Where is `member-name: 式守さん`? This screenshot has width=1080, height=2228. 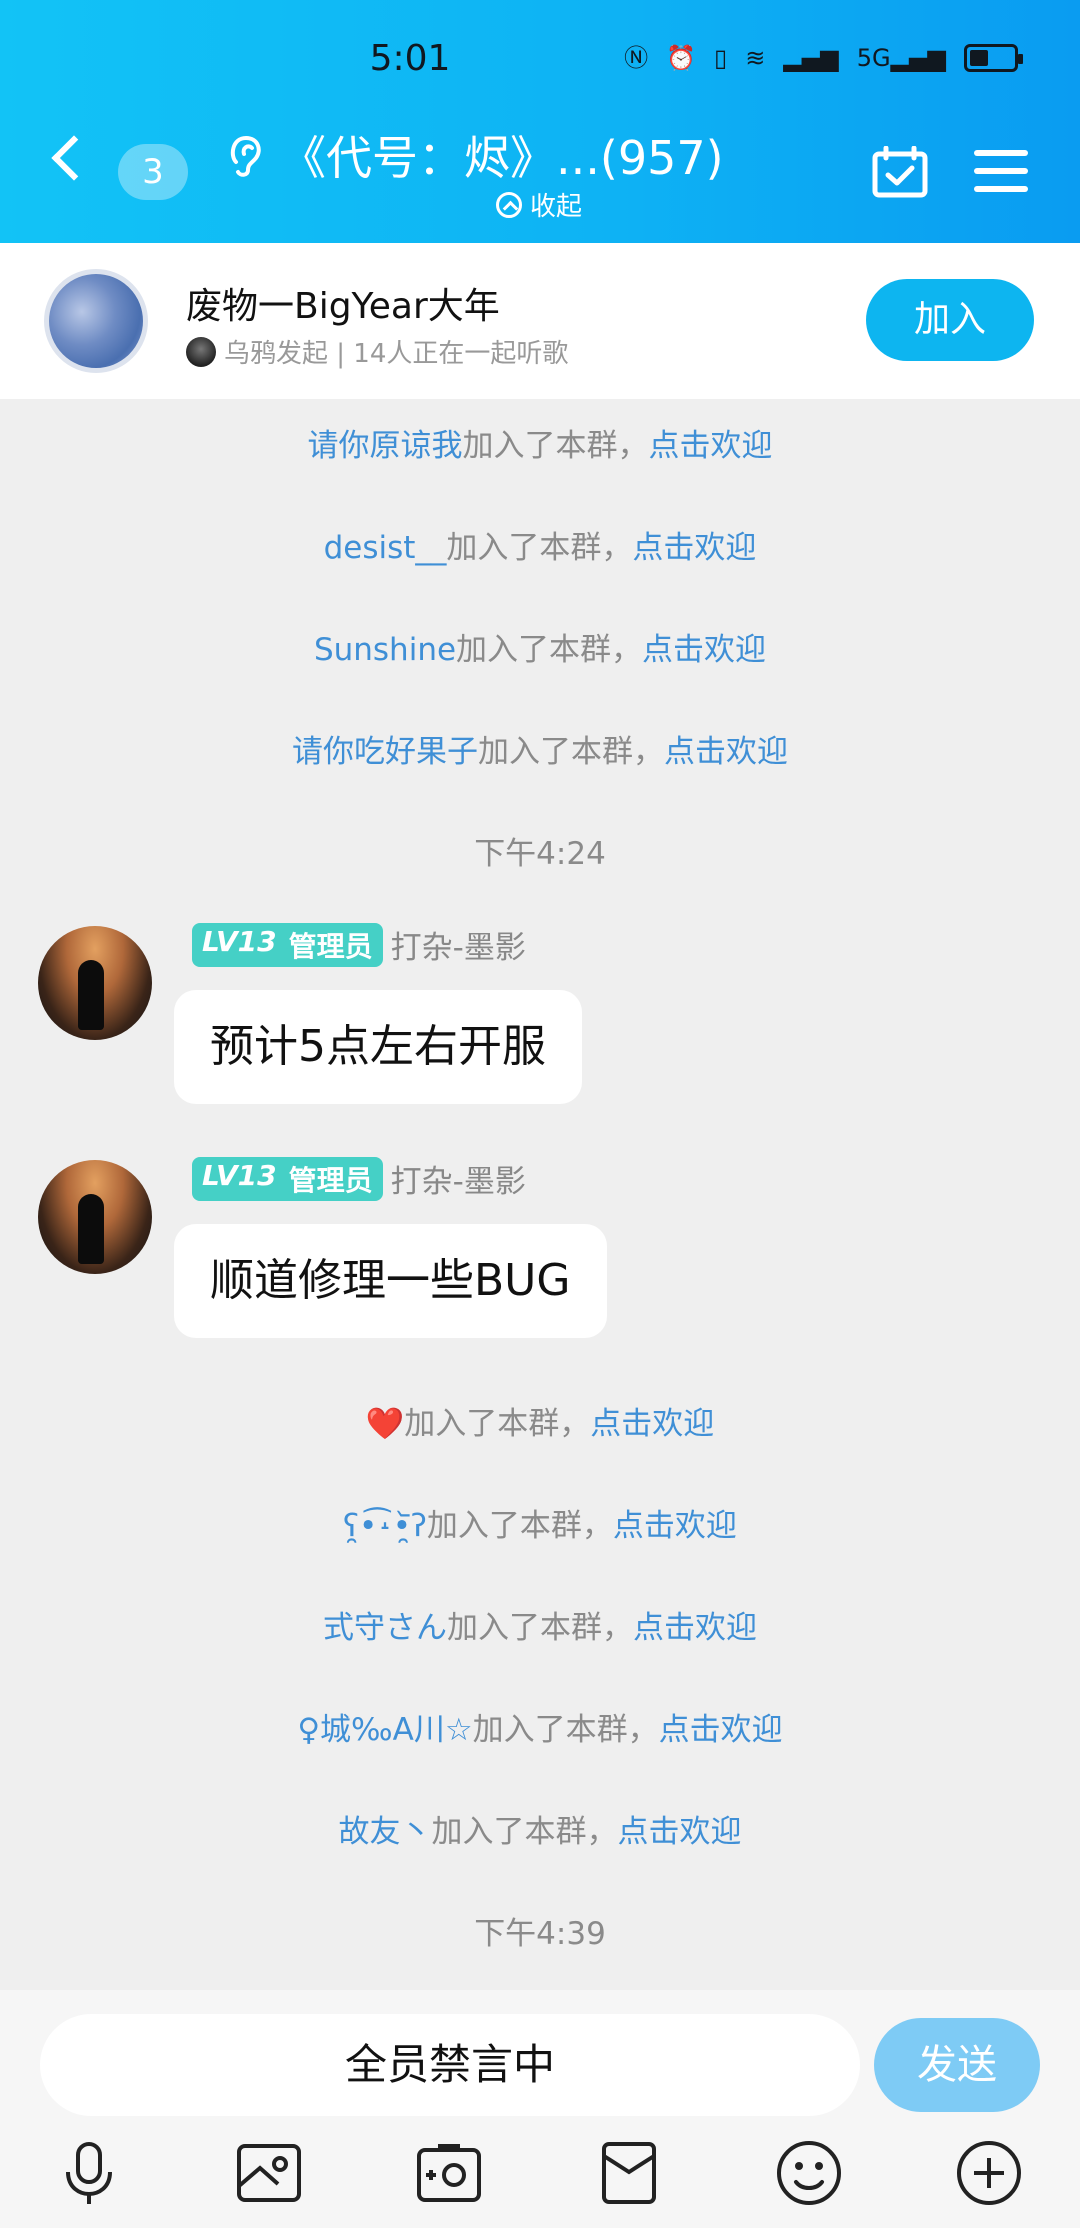 member-name: 式守さん is located at coordinates (385, 1628).